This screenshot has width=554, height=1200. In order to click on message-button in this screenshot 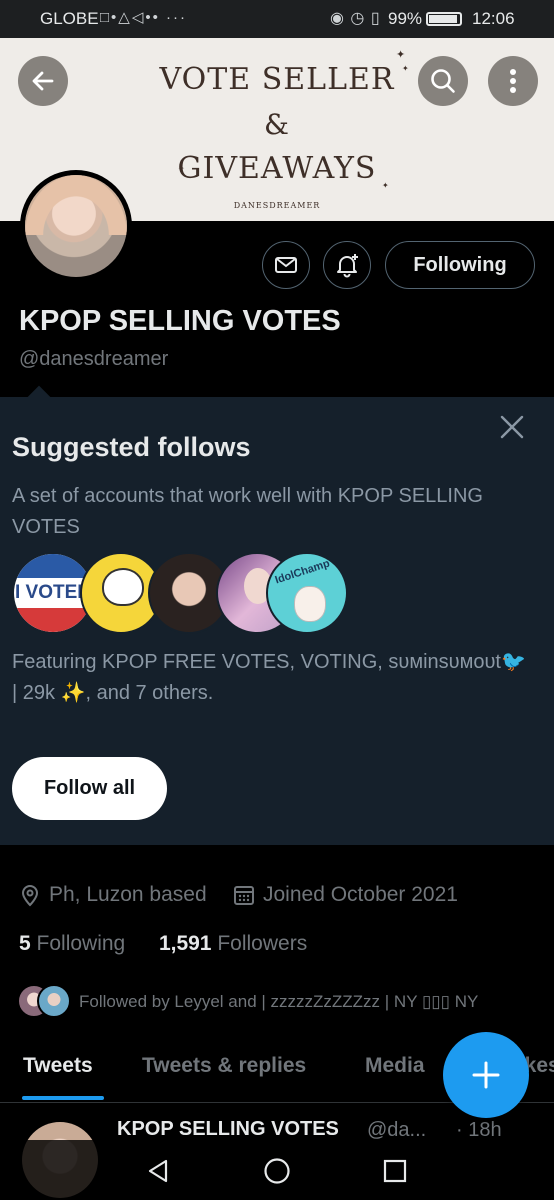, I will do `click(286, 265)`.